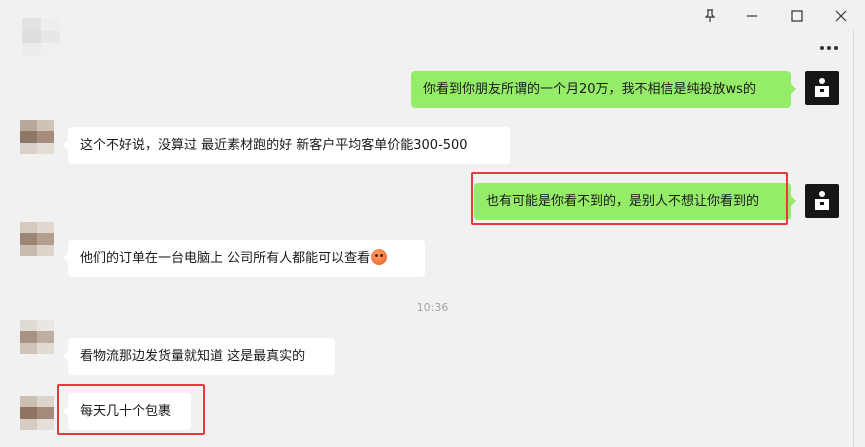 The width and height of the screenshot is (865, 447). Describe the element at coordinates (841, 16) in the screenshot. I see `close-icon` at that location.